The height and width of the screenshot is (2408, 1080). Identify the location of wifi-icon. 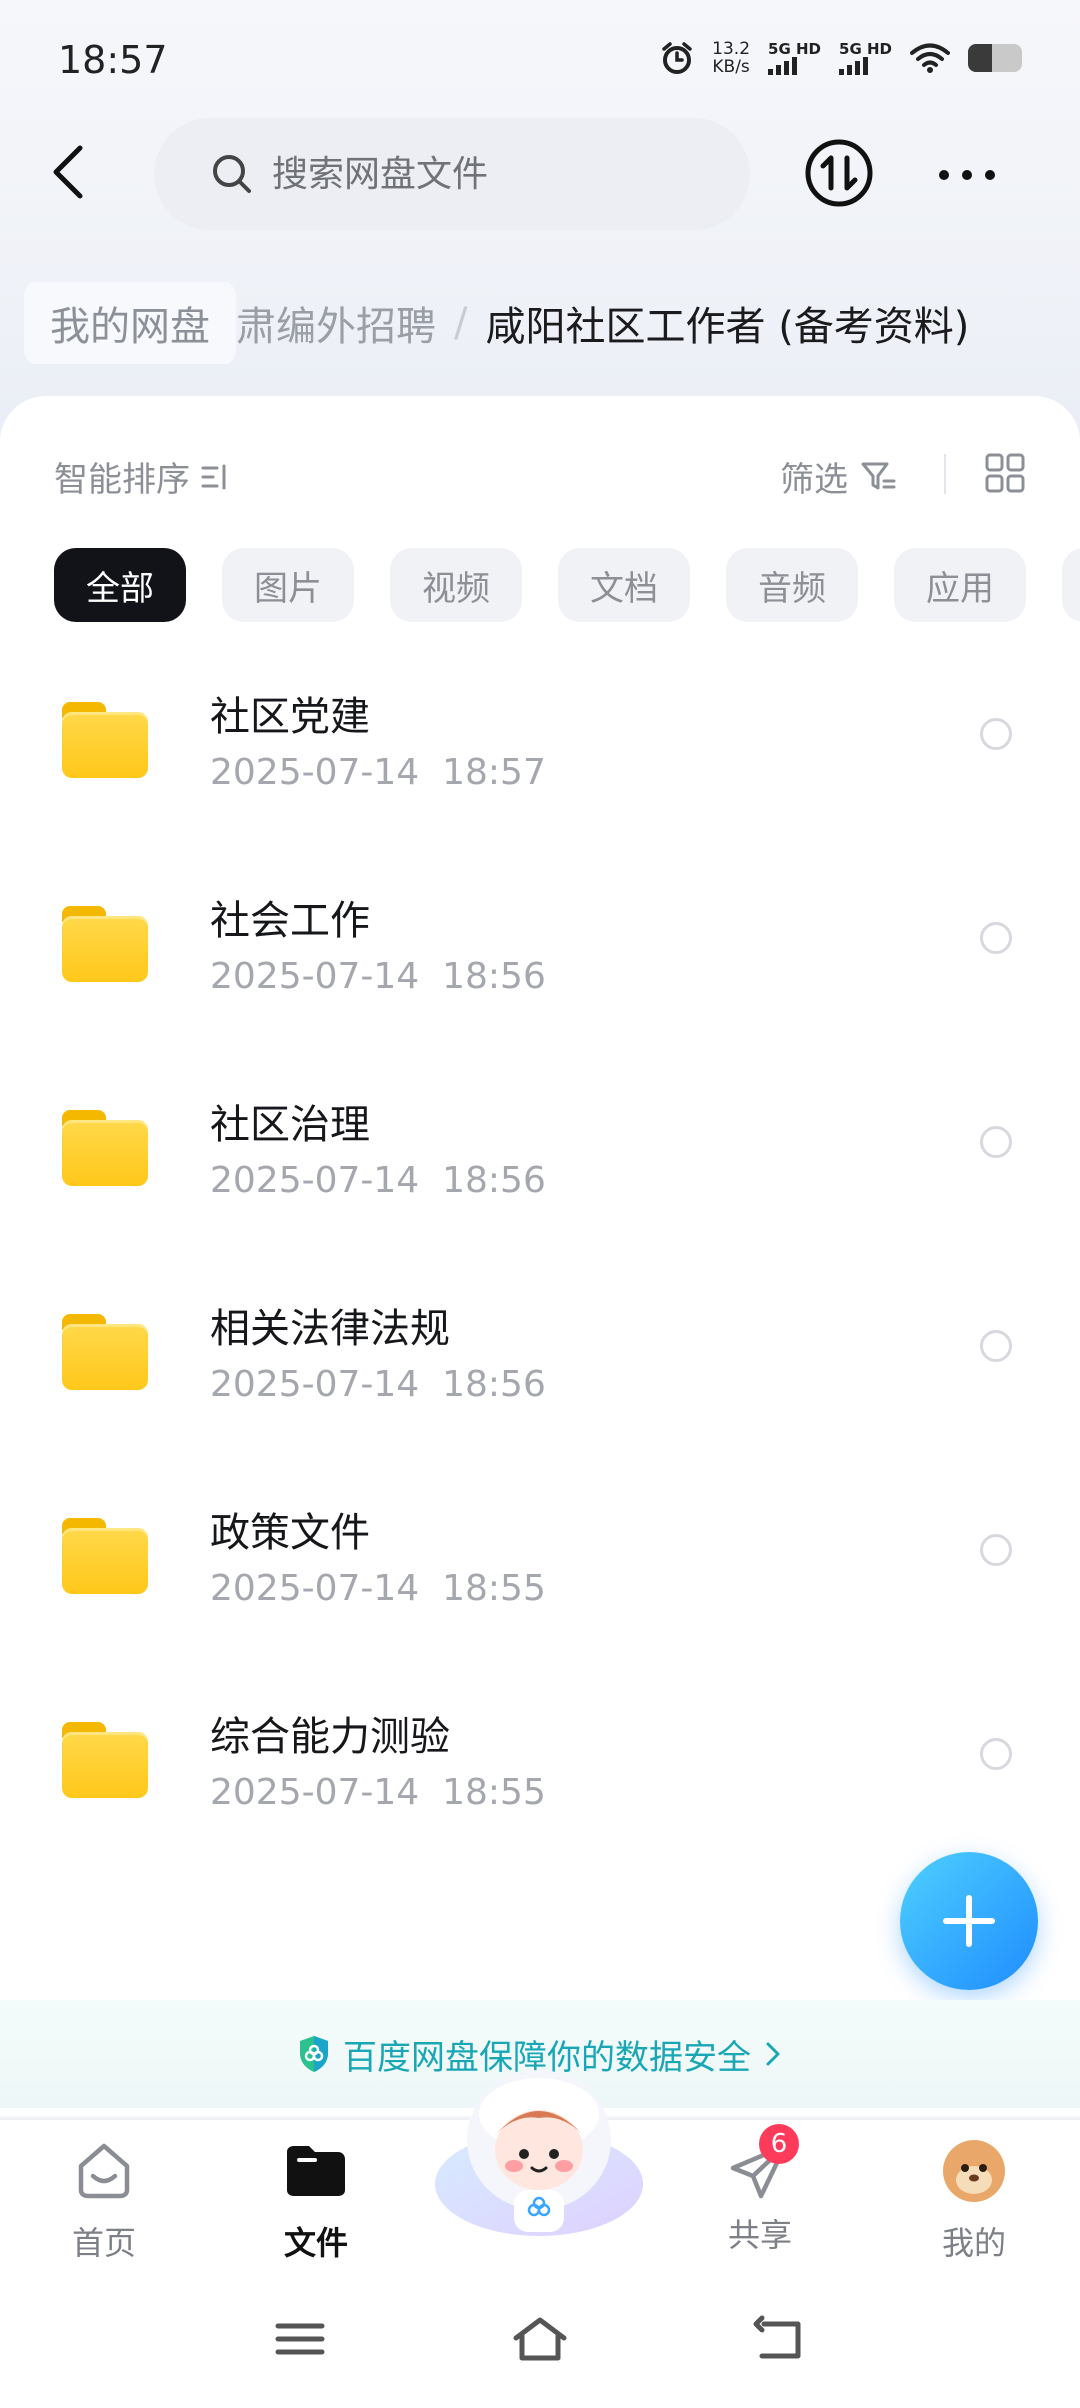
(930, 58).